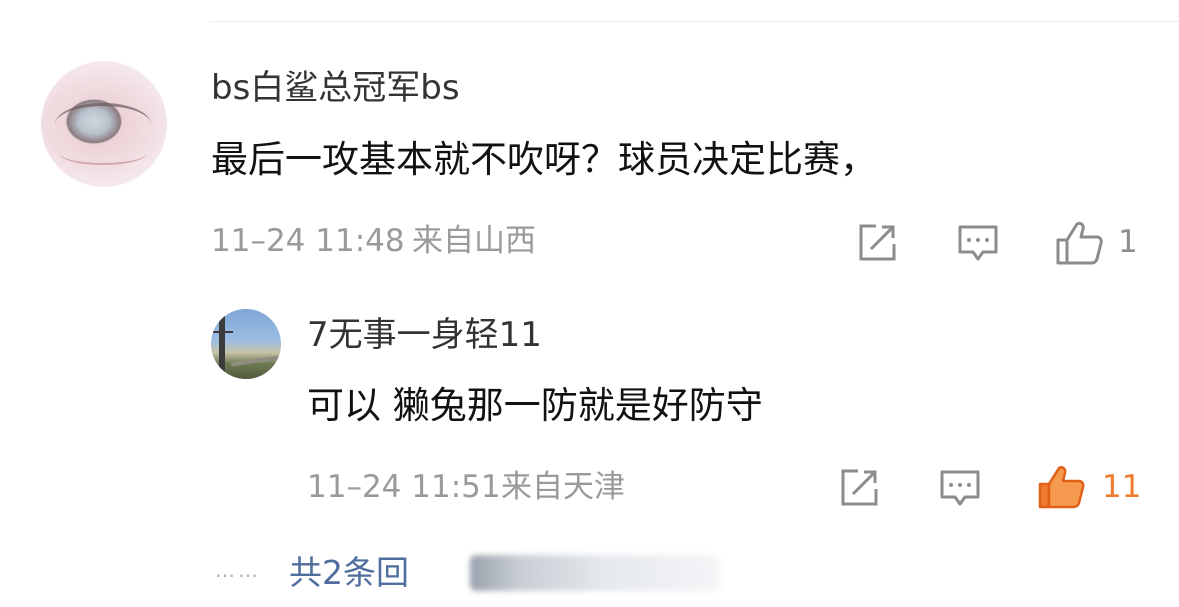 This screenshot has width=1179, height=607. What do you see at coordinates (404, 487) in the screenshot?
I see `reply-time: 11–24 11:51` at bounding box center [404, 487].